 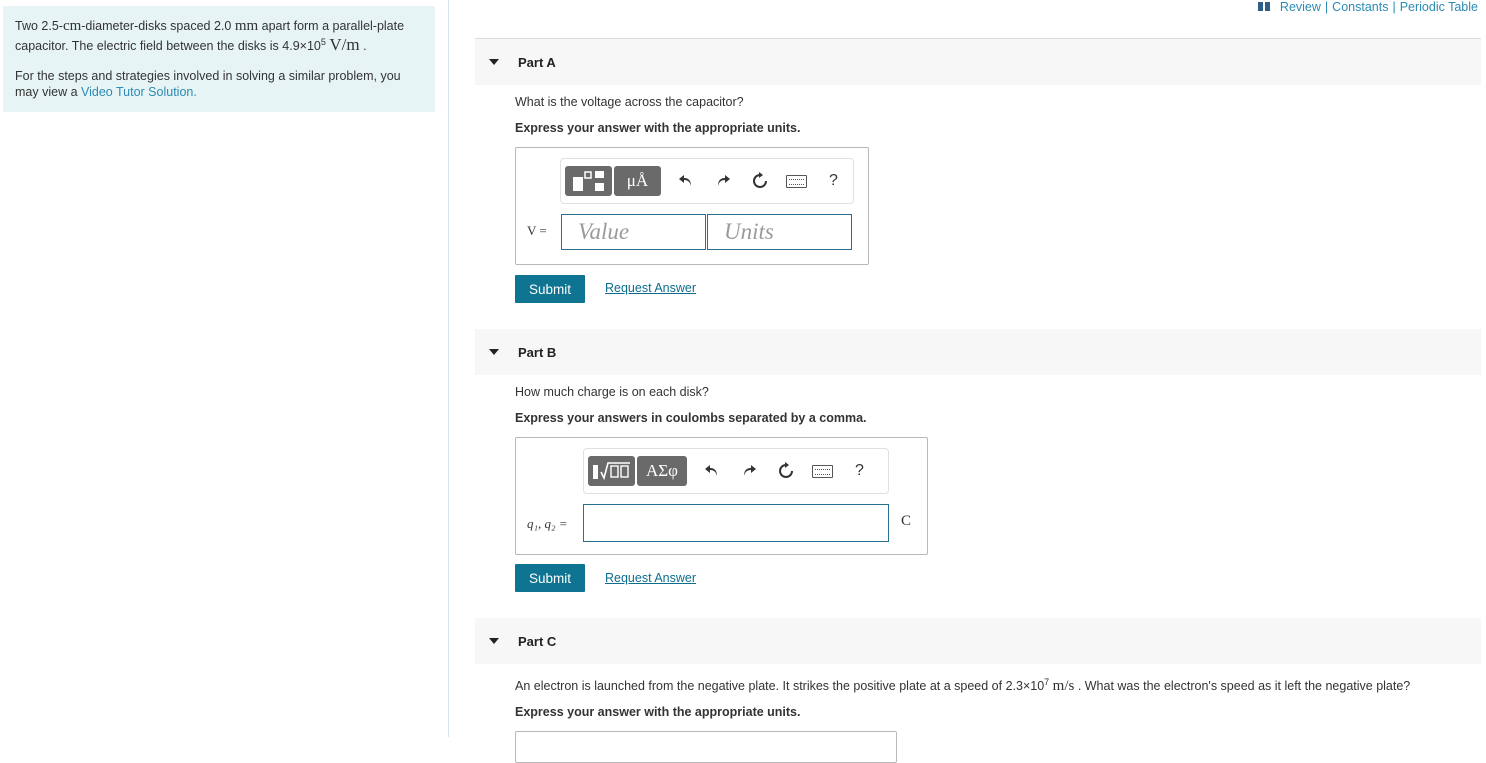 What do you see at coordinates (1300, 7) in the screenshot?
I see `review-link: Review` at bounding box center [1300, 7].